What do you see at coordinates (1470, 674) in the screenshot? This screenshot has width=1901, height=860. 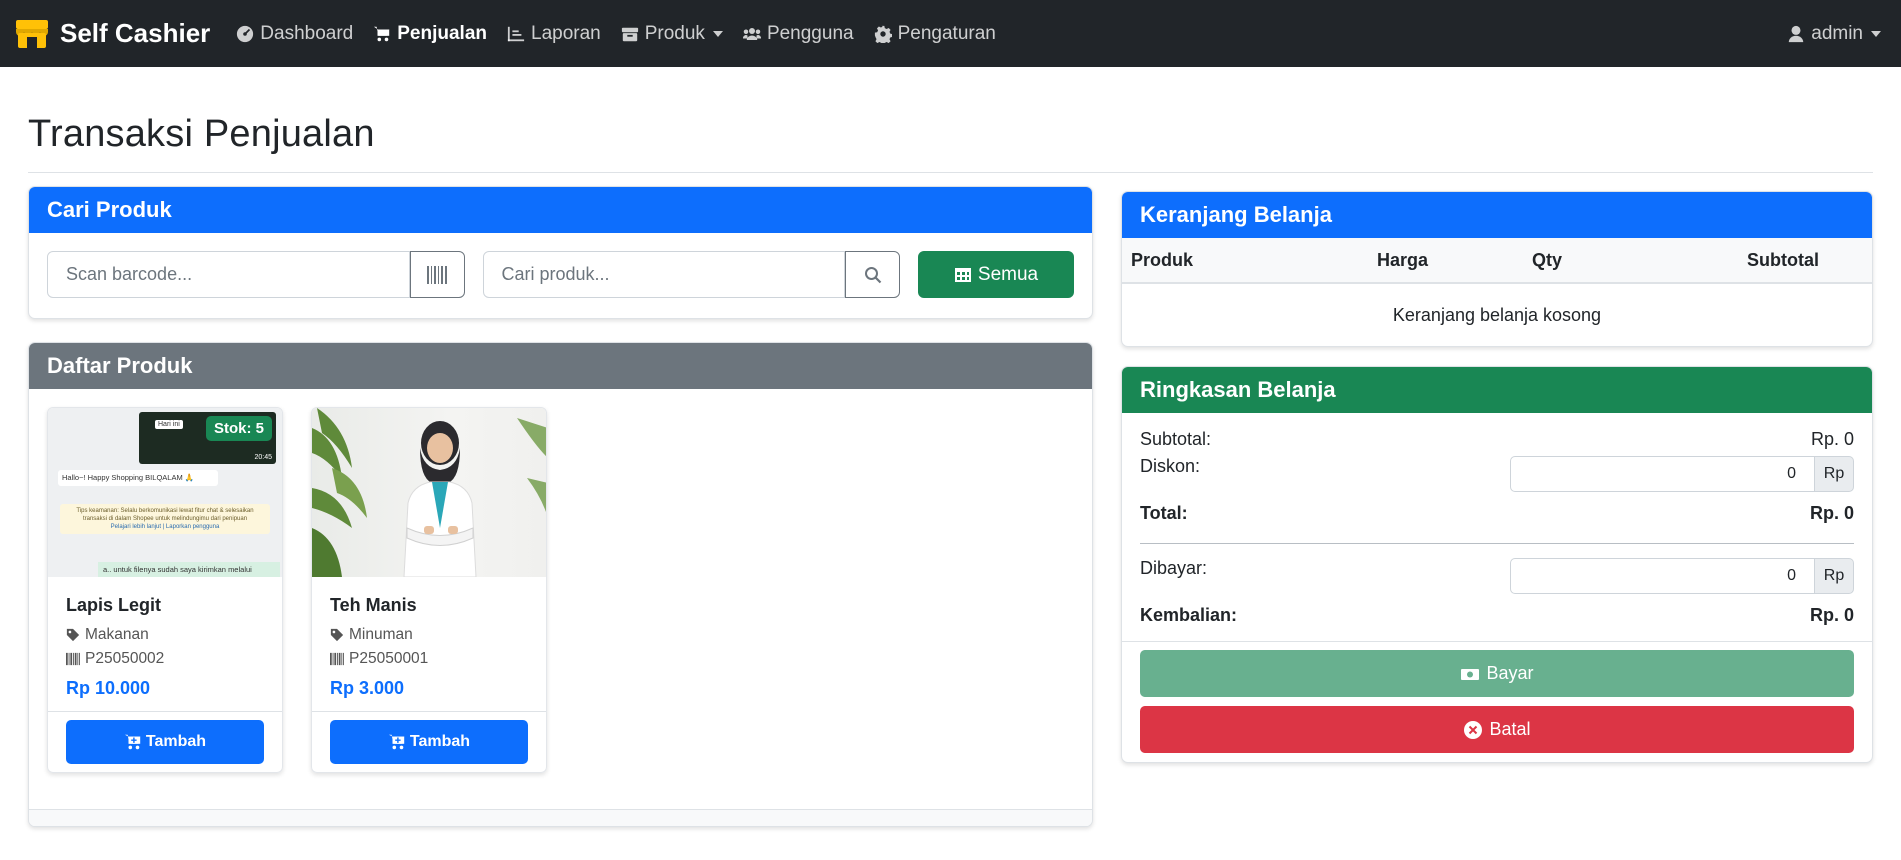 I see `money-icon` at bounding box center [1470, 674].